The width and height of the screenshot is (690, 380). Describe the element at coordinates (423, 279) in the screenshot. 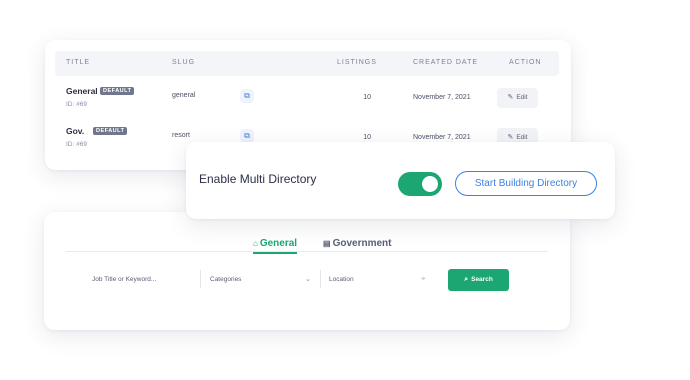

I see `locate-icon: ⌖` at that location.